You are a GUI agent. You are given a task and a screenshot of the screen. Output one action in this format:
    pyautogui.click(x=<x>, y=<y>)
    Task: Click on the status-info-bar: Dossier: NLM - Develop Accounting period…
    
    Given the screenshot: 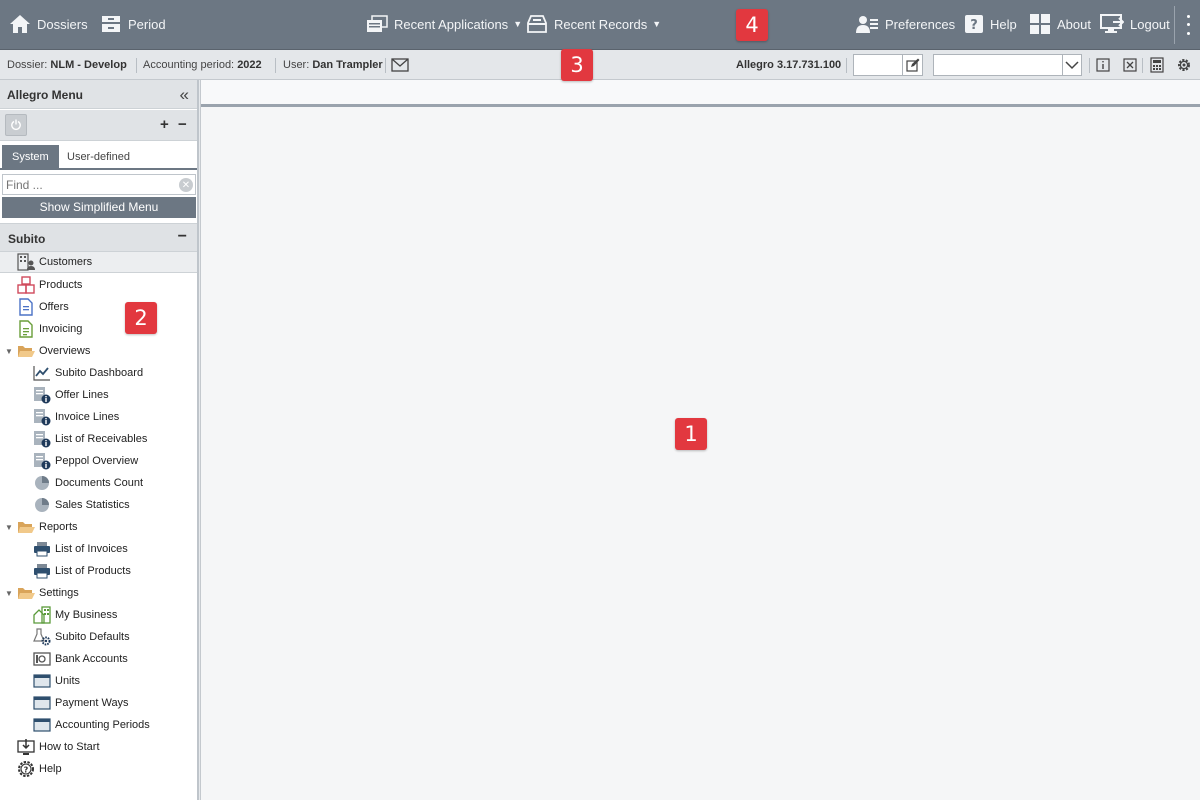 What is the action you would take?
    pyautogui.click(x=600, y=65)
    